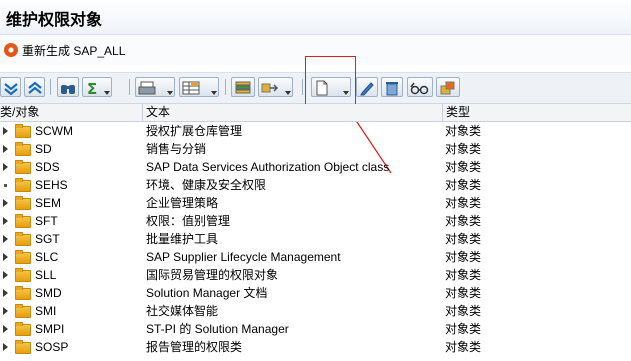 Image resolution: width=631 pixels, height=361 pixels. What do you see at coordinates (64, 50) in the screenshot?
I see `regenerate-sap-all-button: 重新生成 SAP_ALL` at bounding box center [64, 50].